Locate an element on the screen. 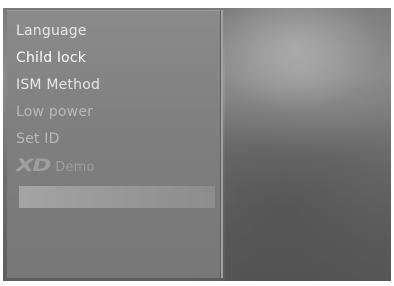  menu-item-label: Language is located at coordinates (51, 31).